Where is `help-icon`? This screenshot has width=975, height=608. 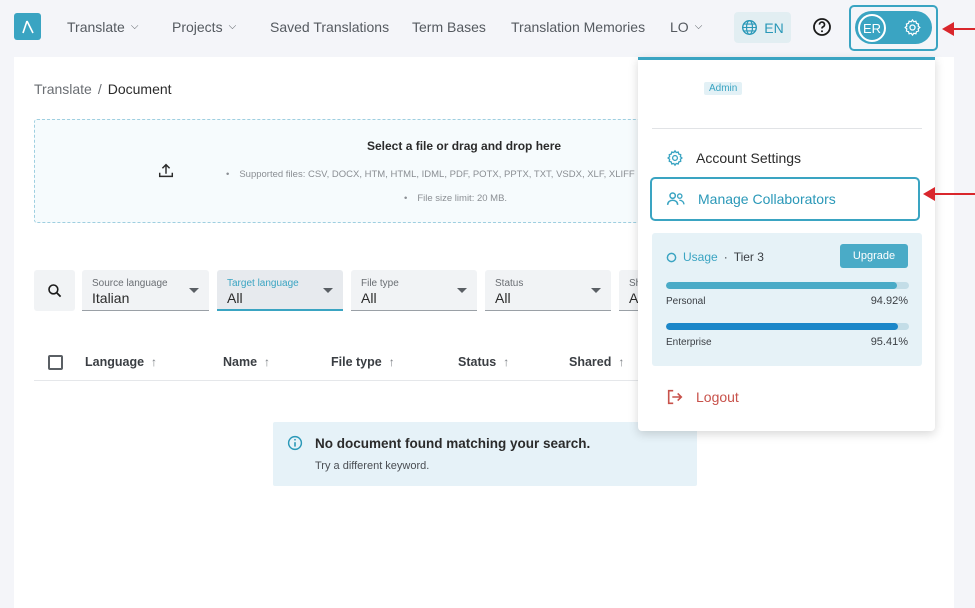
help-icon is located at coordinates (822, 27).